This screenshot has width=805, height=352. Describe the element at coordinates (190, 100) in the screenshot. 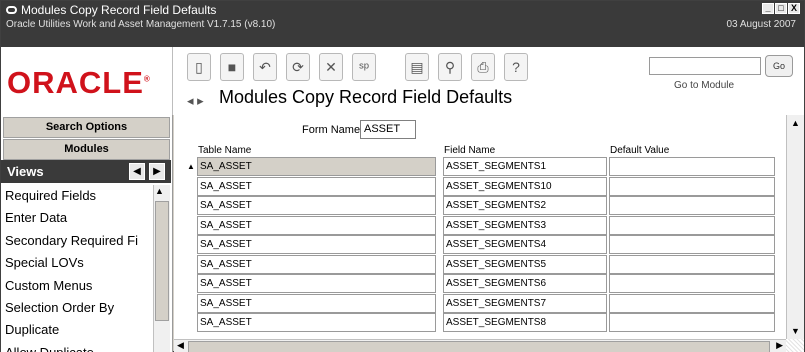

I see `prev-record-icon: ◂` at that location.